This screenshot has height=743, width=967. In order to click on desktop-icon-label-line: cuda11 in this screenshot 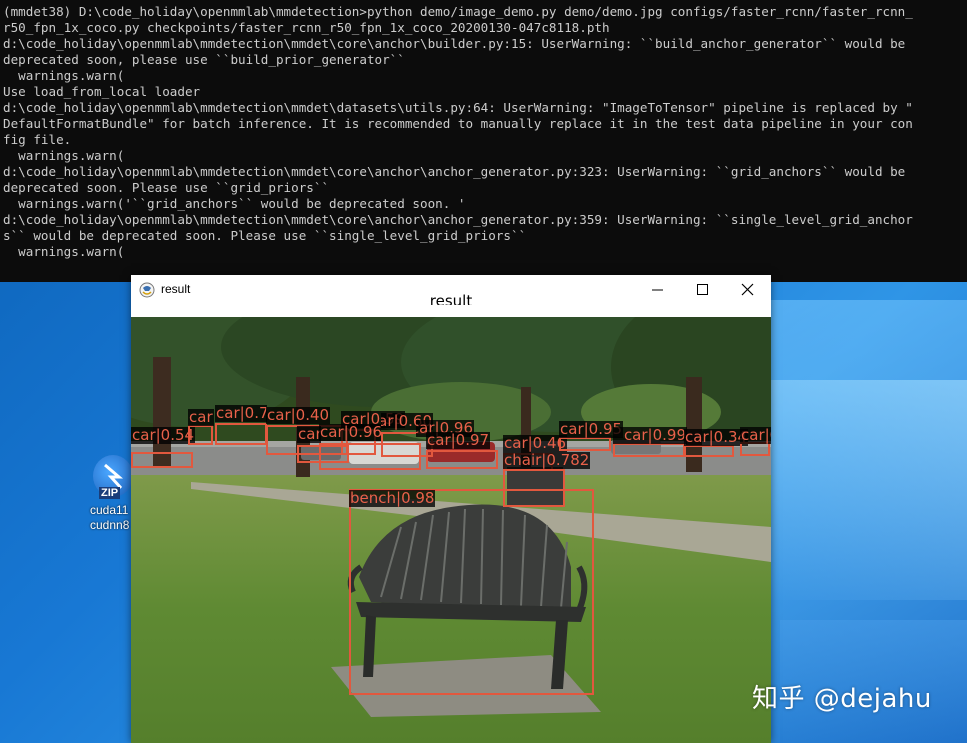, I will do `click(109, 510)`.